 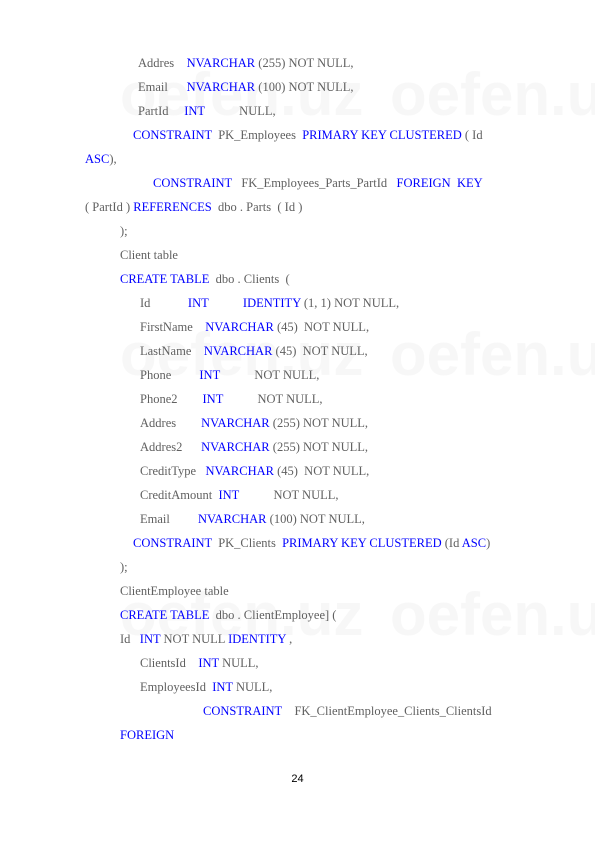 What do you see at coordinates (239, 495) in the screenshot?
I see `code-line: CreditAmount INT NOT NULL,` at bounding box center [239, 495].